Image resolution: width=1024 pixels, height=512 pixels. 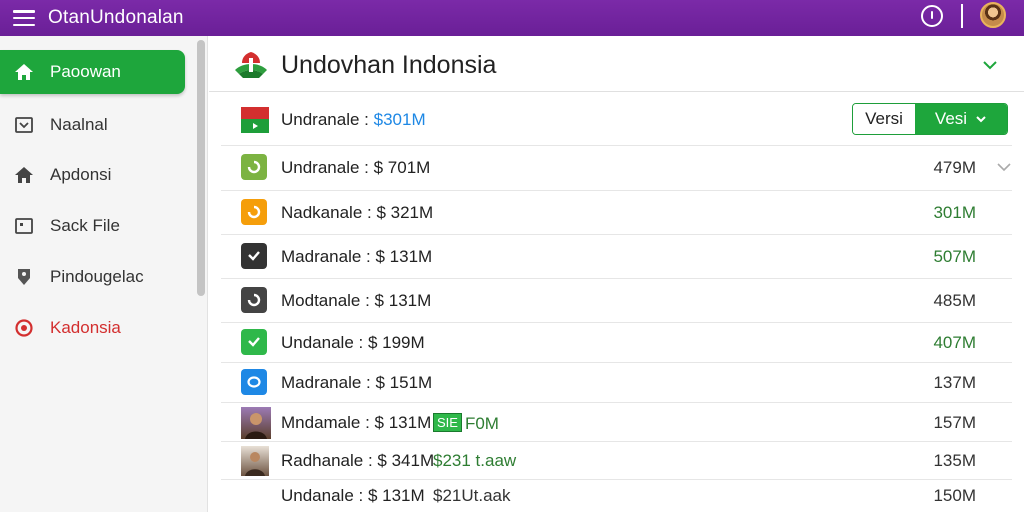 What do you see at coordinates (81, 174) in the screenshot?
I see `sidebar-item-label: Apdonsi` at bounding box center [81, 174].